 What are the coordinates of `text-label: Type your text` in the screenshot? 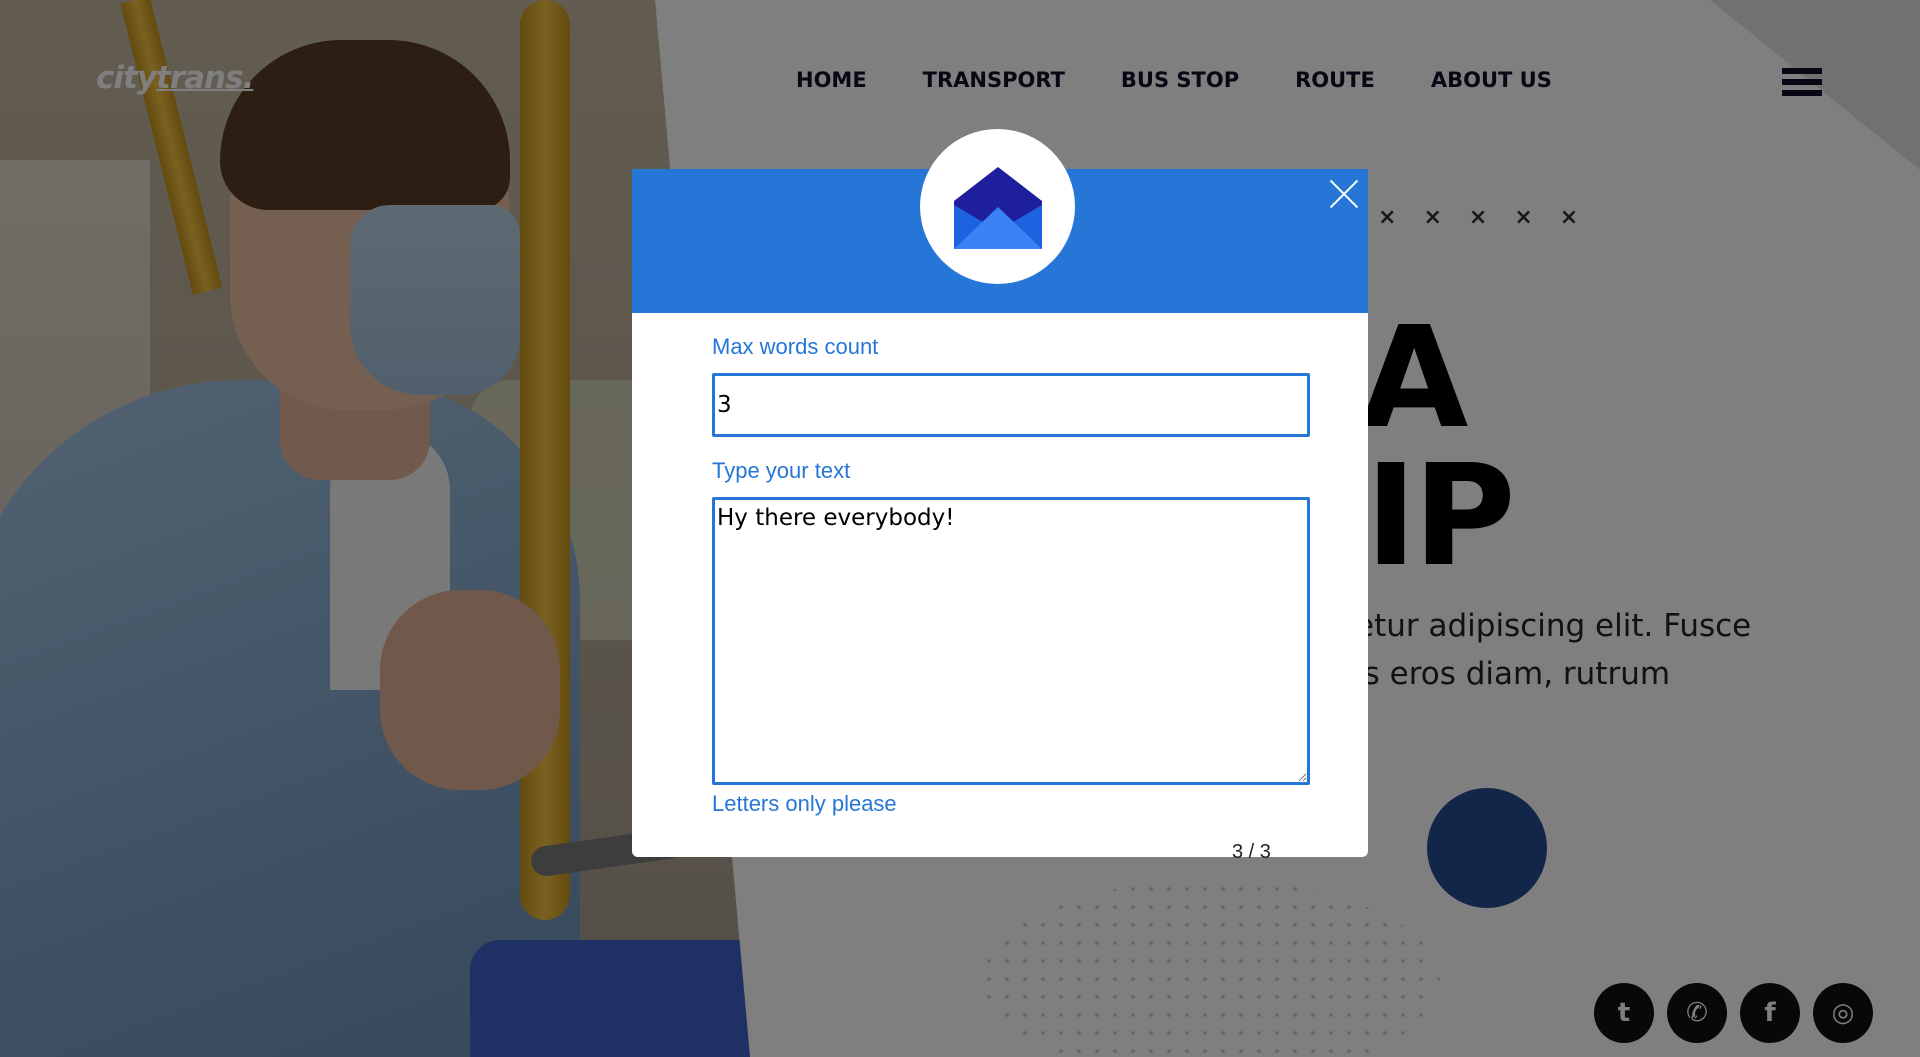 It's located at (781, 470).